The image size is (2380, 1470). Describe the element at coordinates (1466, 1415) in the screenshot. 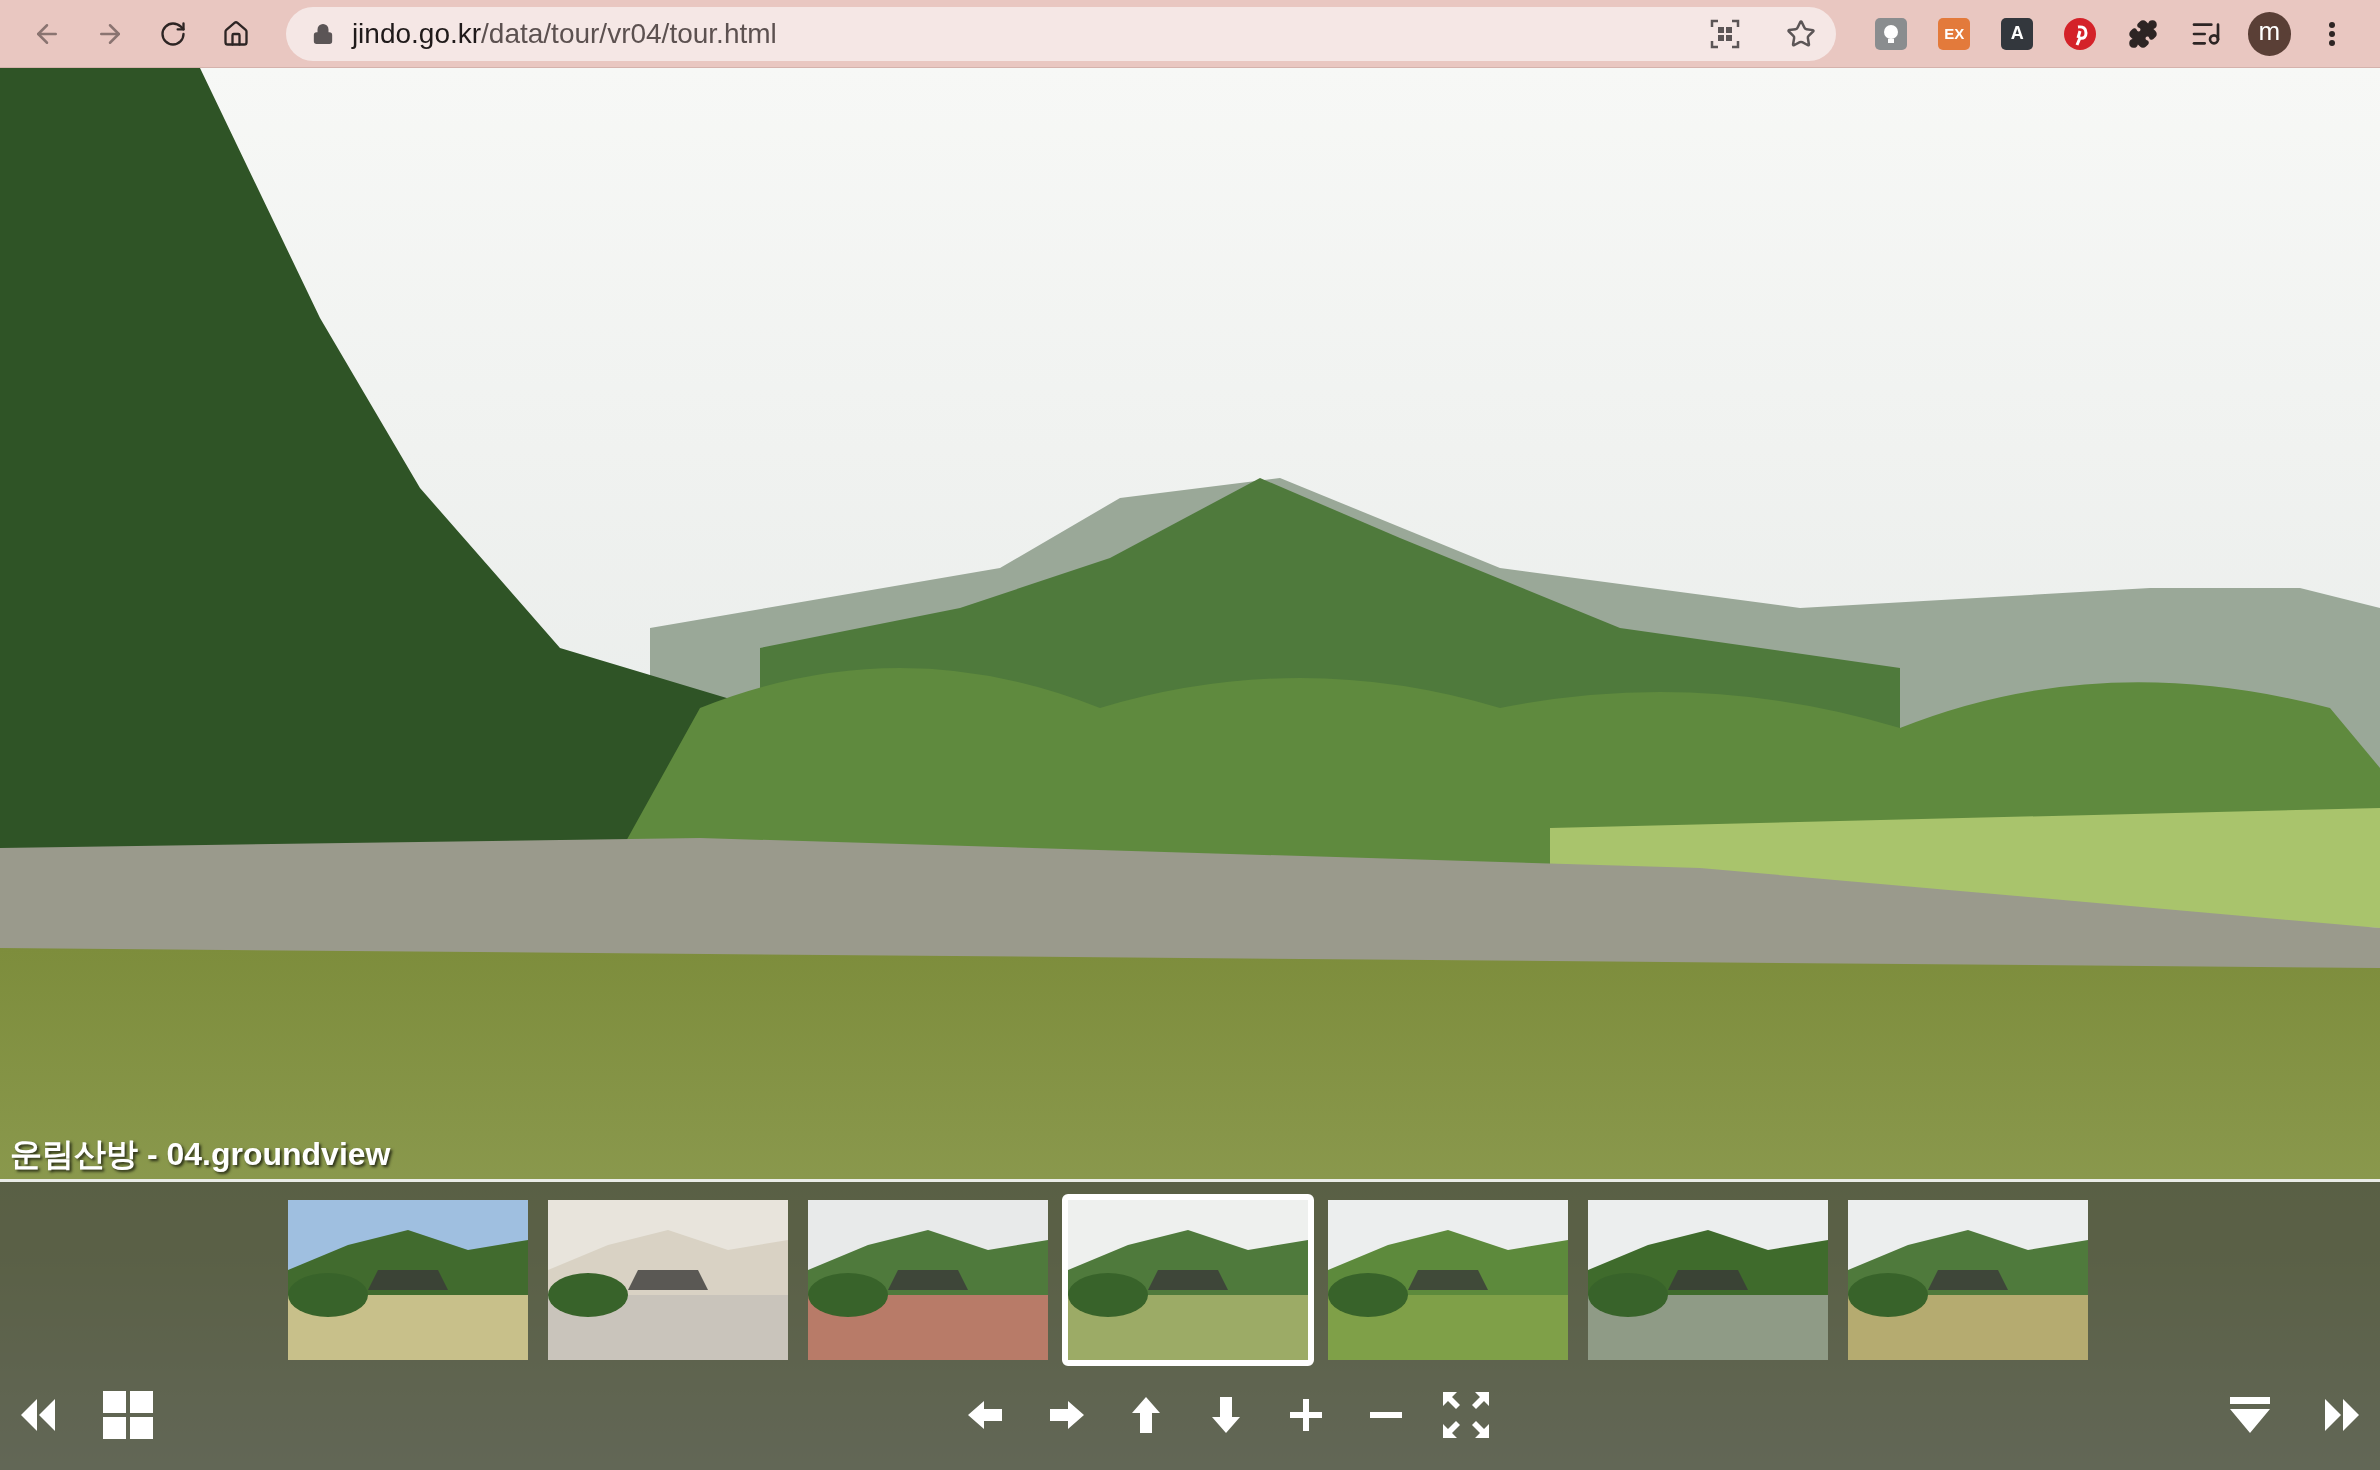

I see `fullscreen-icon` at that location.